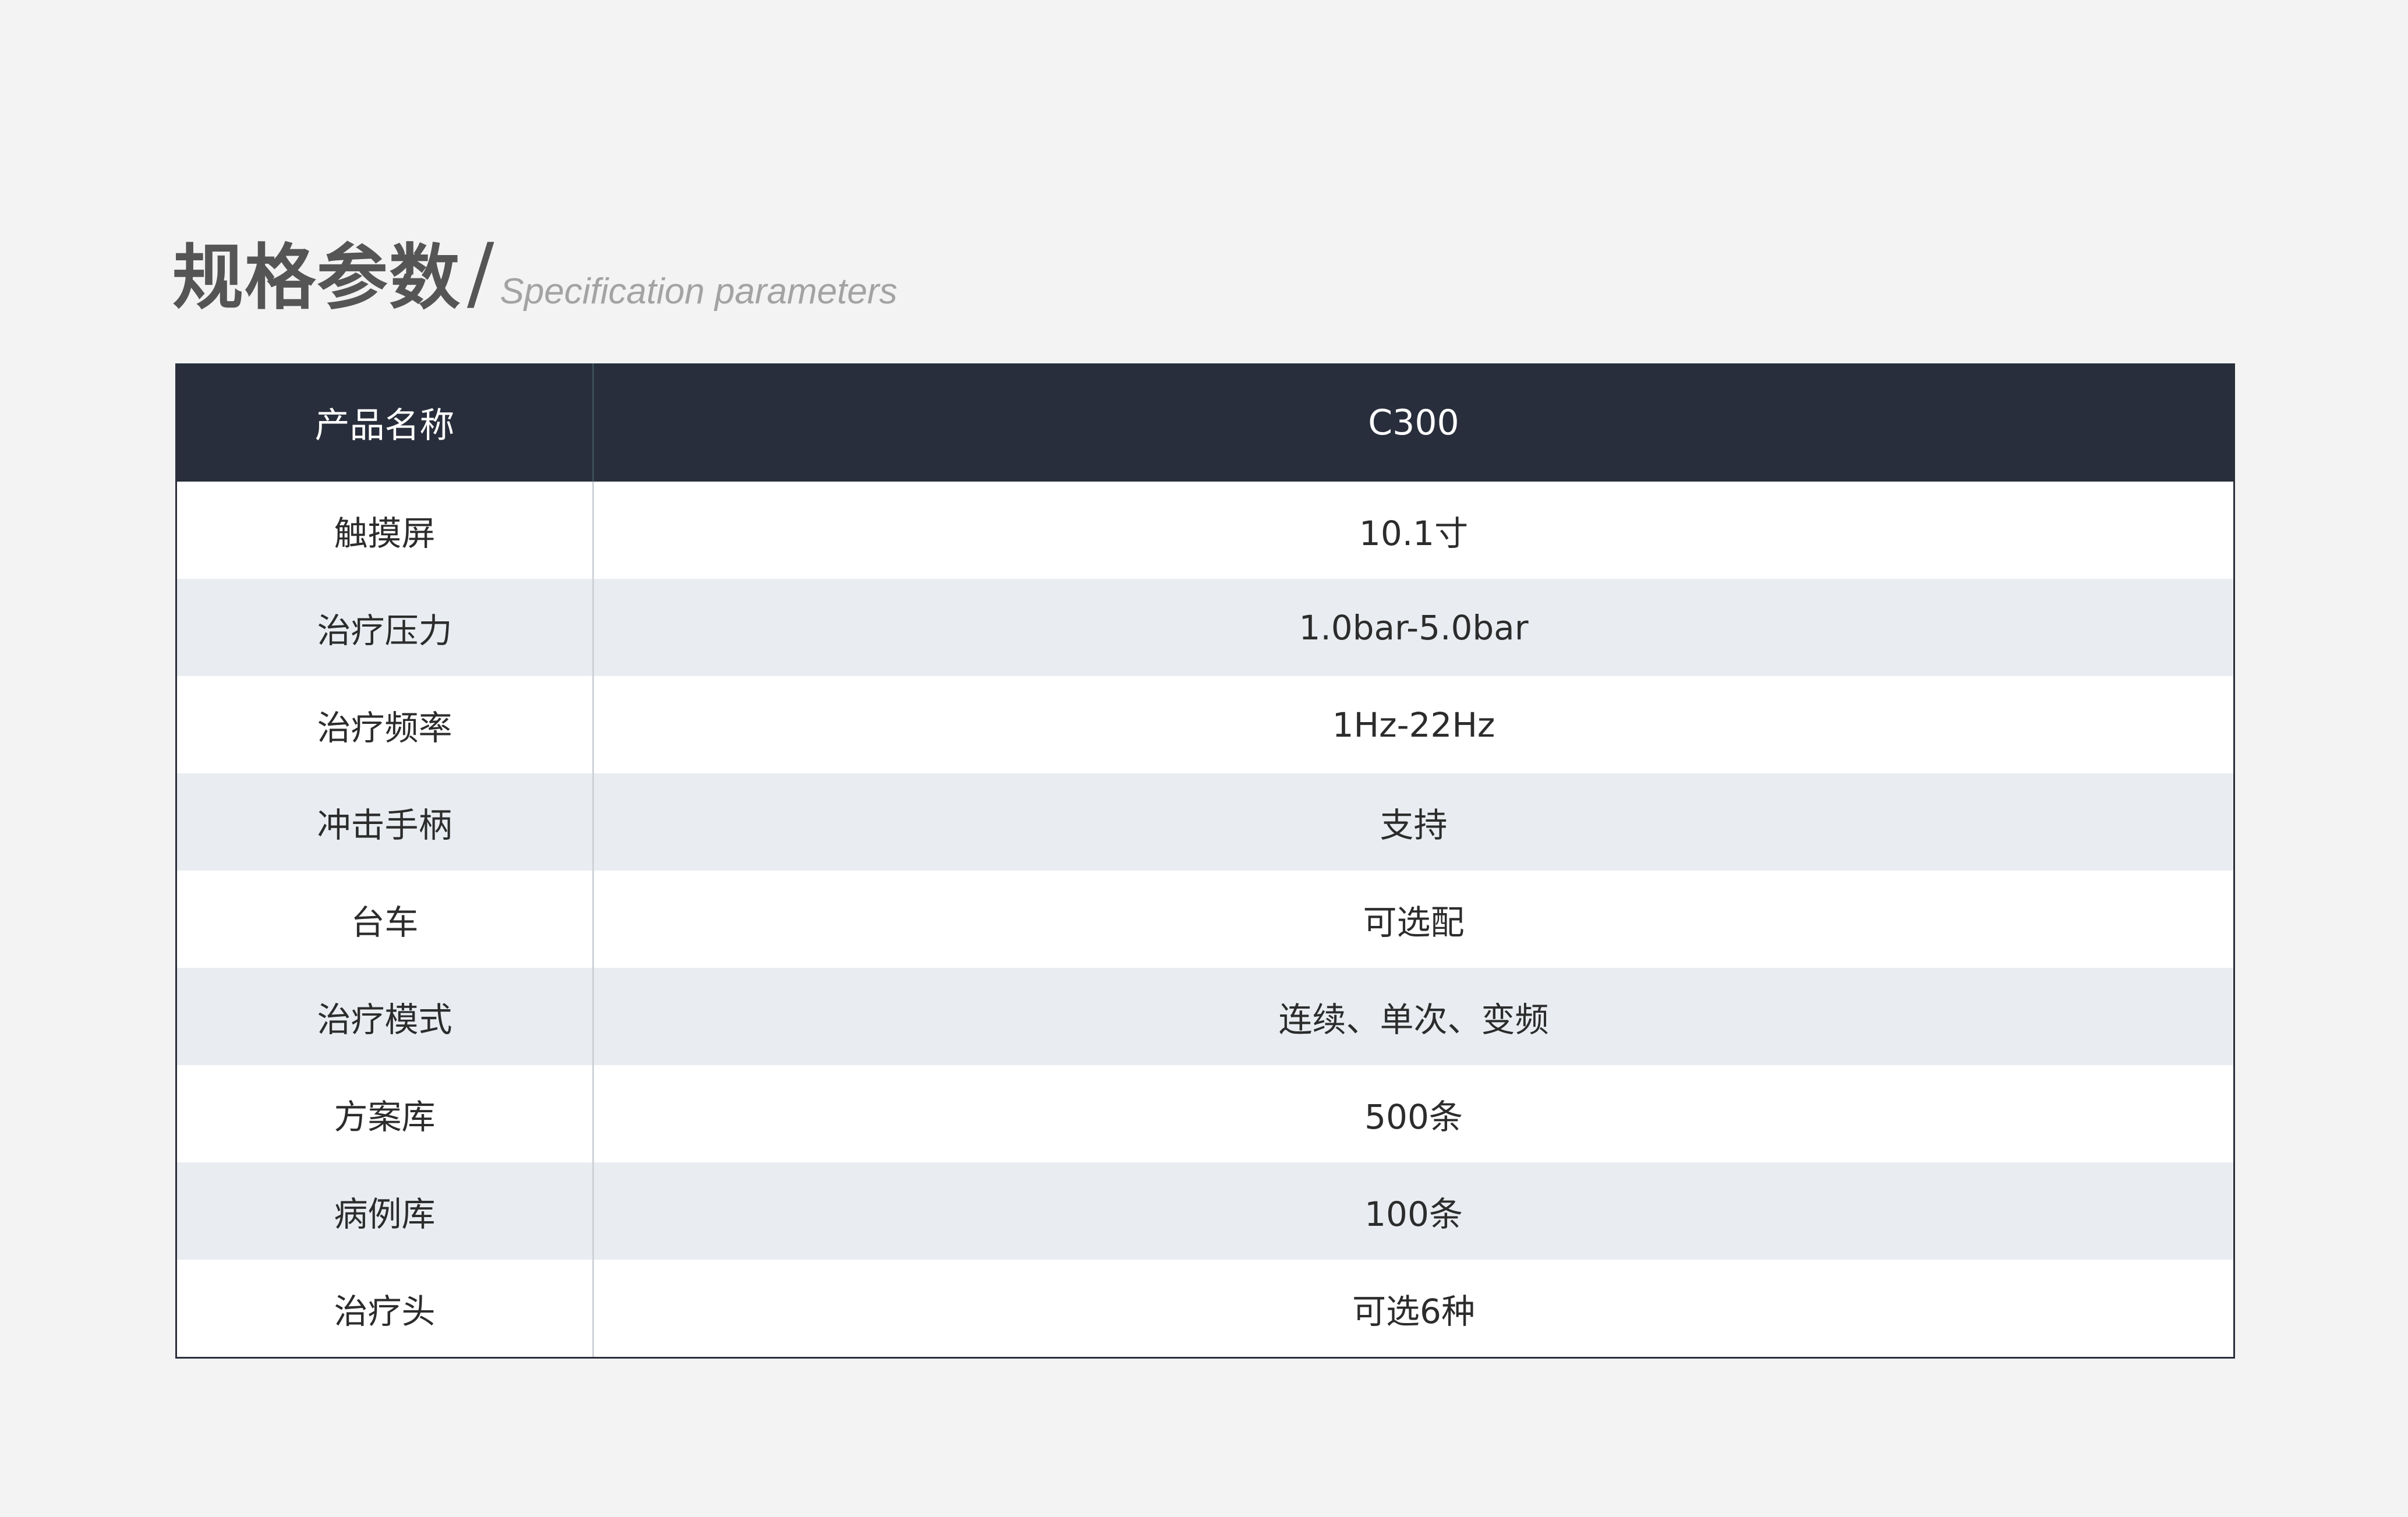 The height and width of the screenshot is (1517, 2408). What do you see at coordinates (385, 1016) in the screenshot?
I see `row-label: 治疗模式` at bounding box center [385, 1016].